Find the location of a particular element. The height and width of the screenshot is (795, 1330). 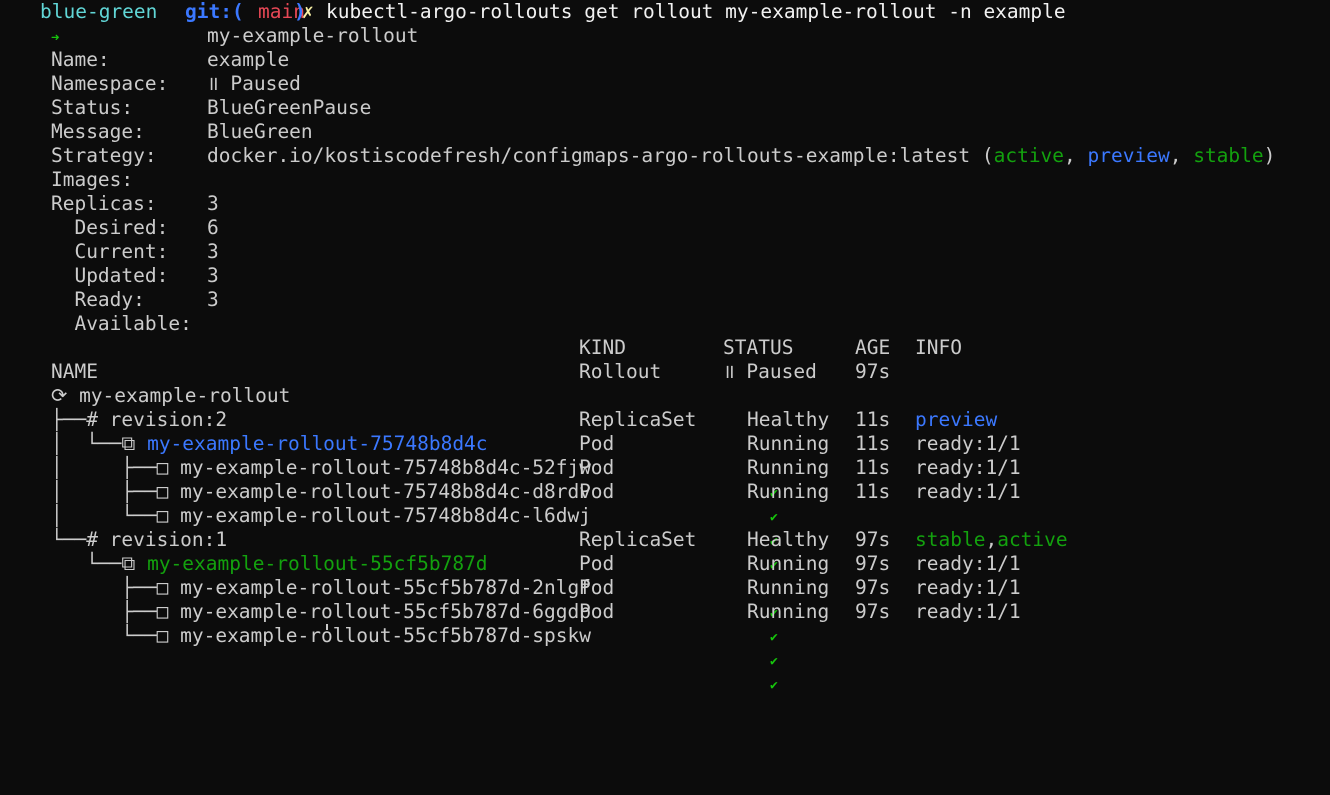

summary-row-message: Message: BlueGreenPause is located at coordinates (187, 119).